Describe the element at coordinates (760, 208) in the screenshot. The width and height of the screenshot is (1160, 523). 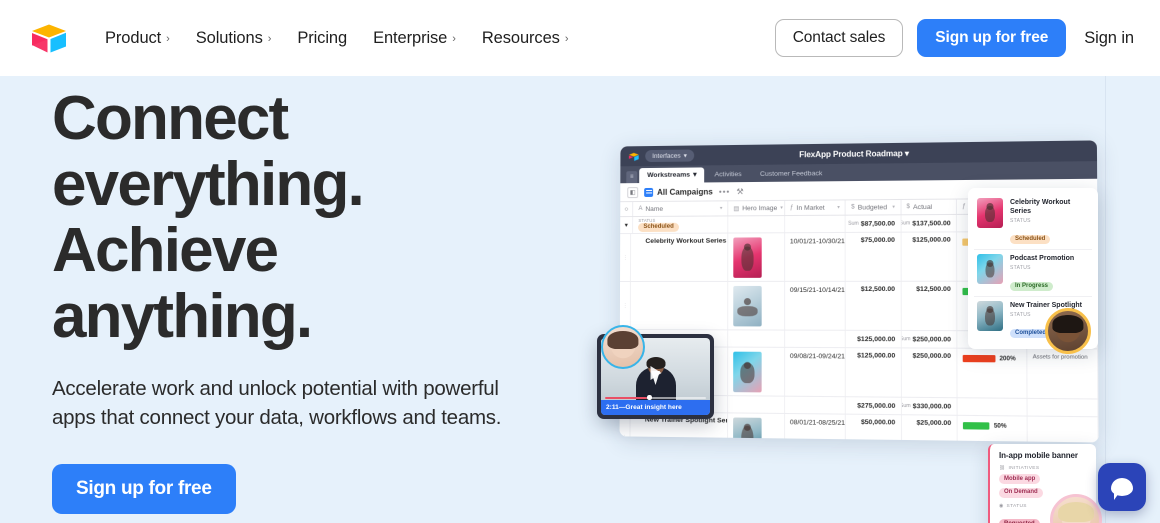
I see `column-header-hero-image-label: Hero Image` at that location.